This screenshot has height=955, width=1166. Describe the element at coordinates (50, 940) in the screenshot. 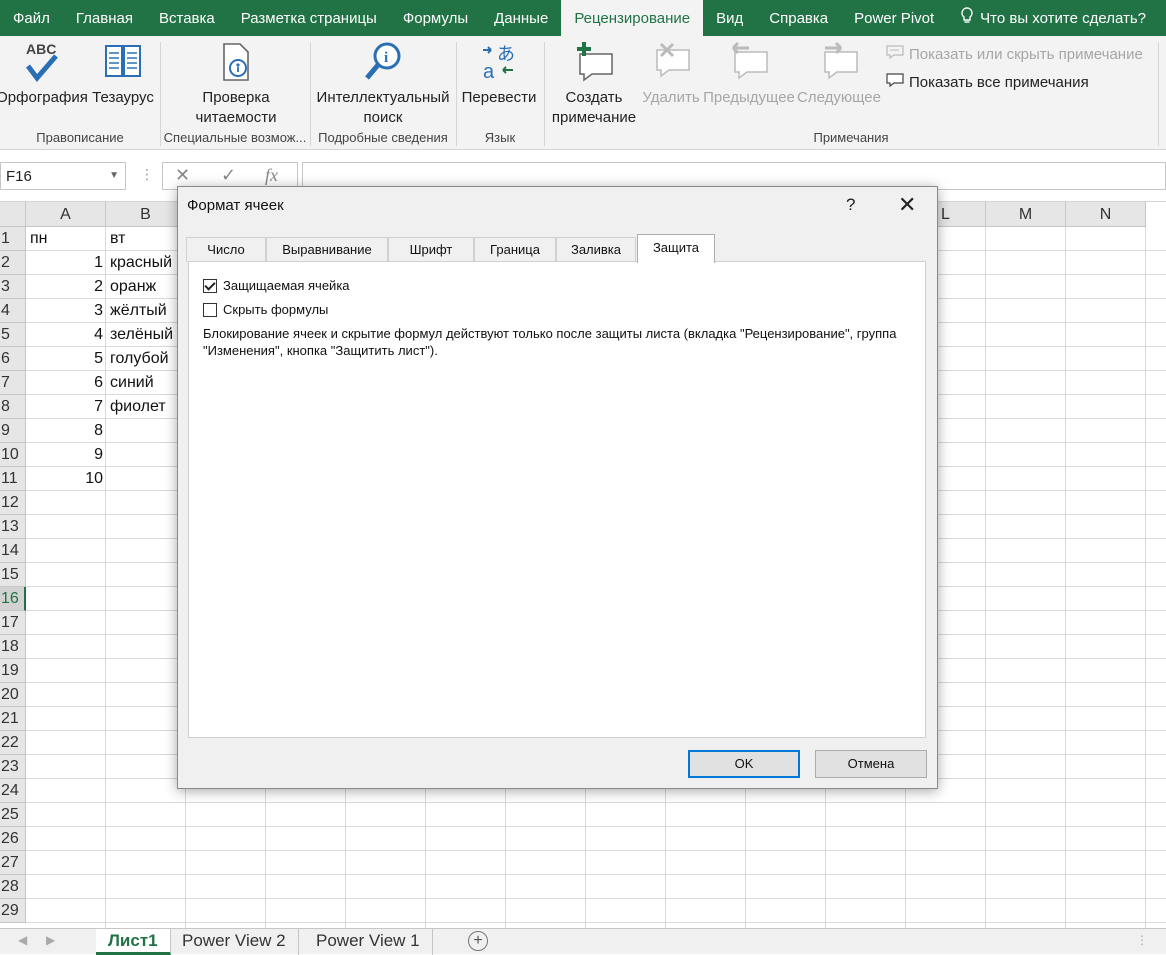

I see `scroll-right-icon: ▶` at that location.